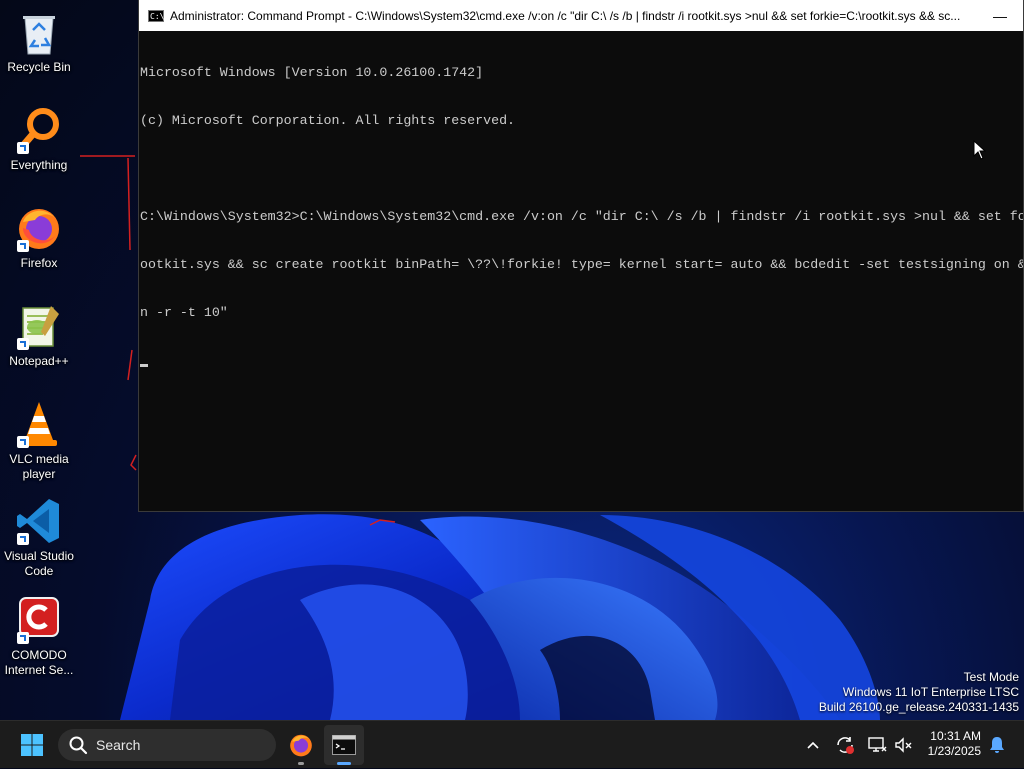 The height and width of the screenshot is (769, 1024). I want to click on tray-sync-button, so click(845, 745).